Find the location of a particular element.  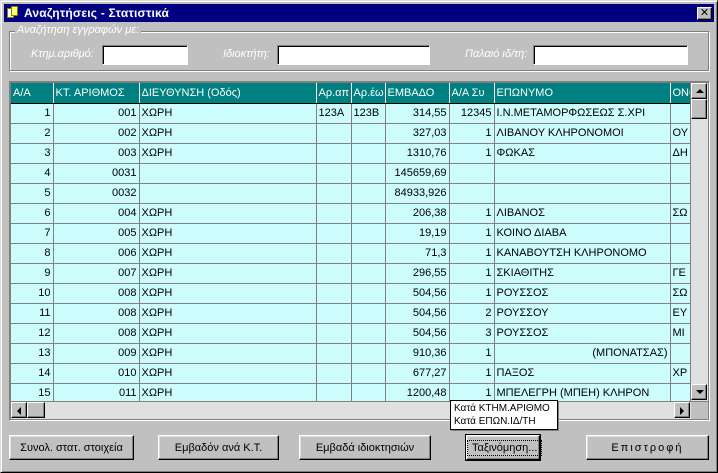

table-cell: 677,27 is located at coordinates (417, 373).